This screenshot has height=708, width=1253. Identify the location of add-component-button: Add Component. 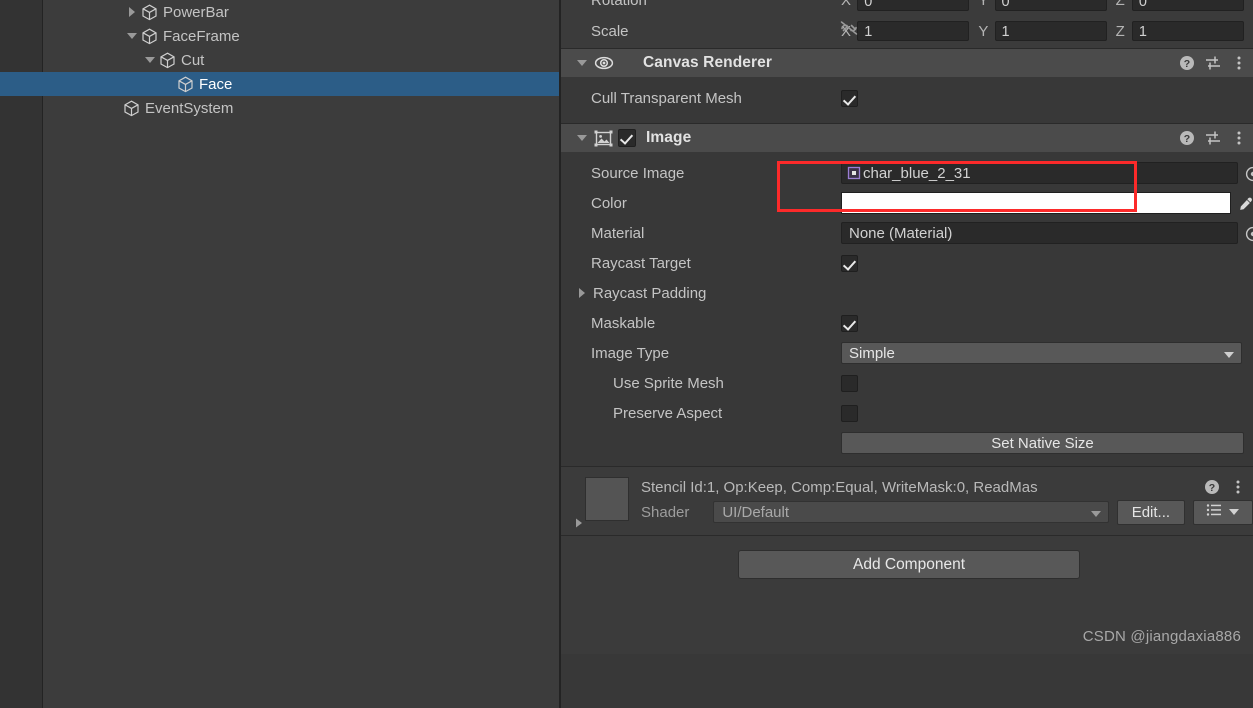
(909, 564).